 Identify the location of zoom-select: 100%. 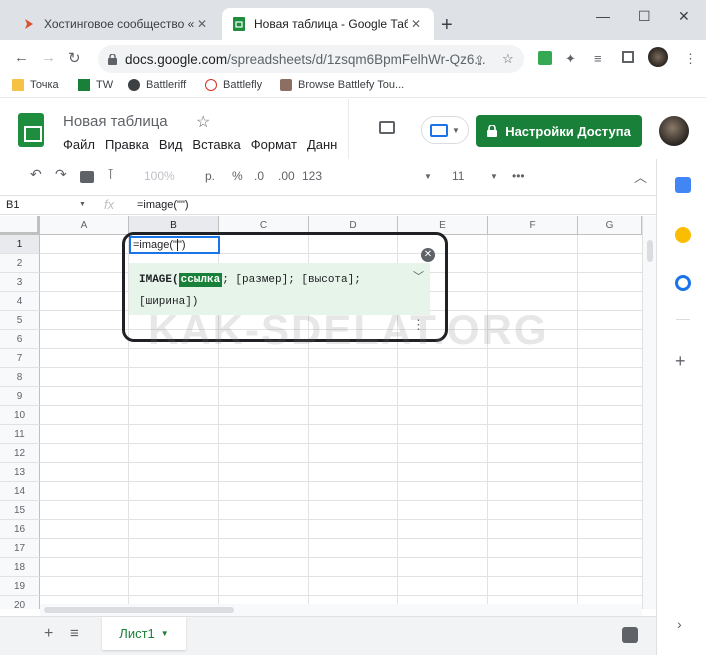
(159, 176).